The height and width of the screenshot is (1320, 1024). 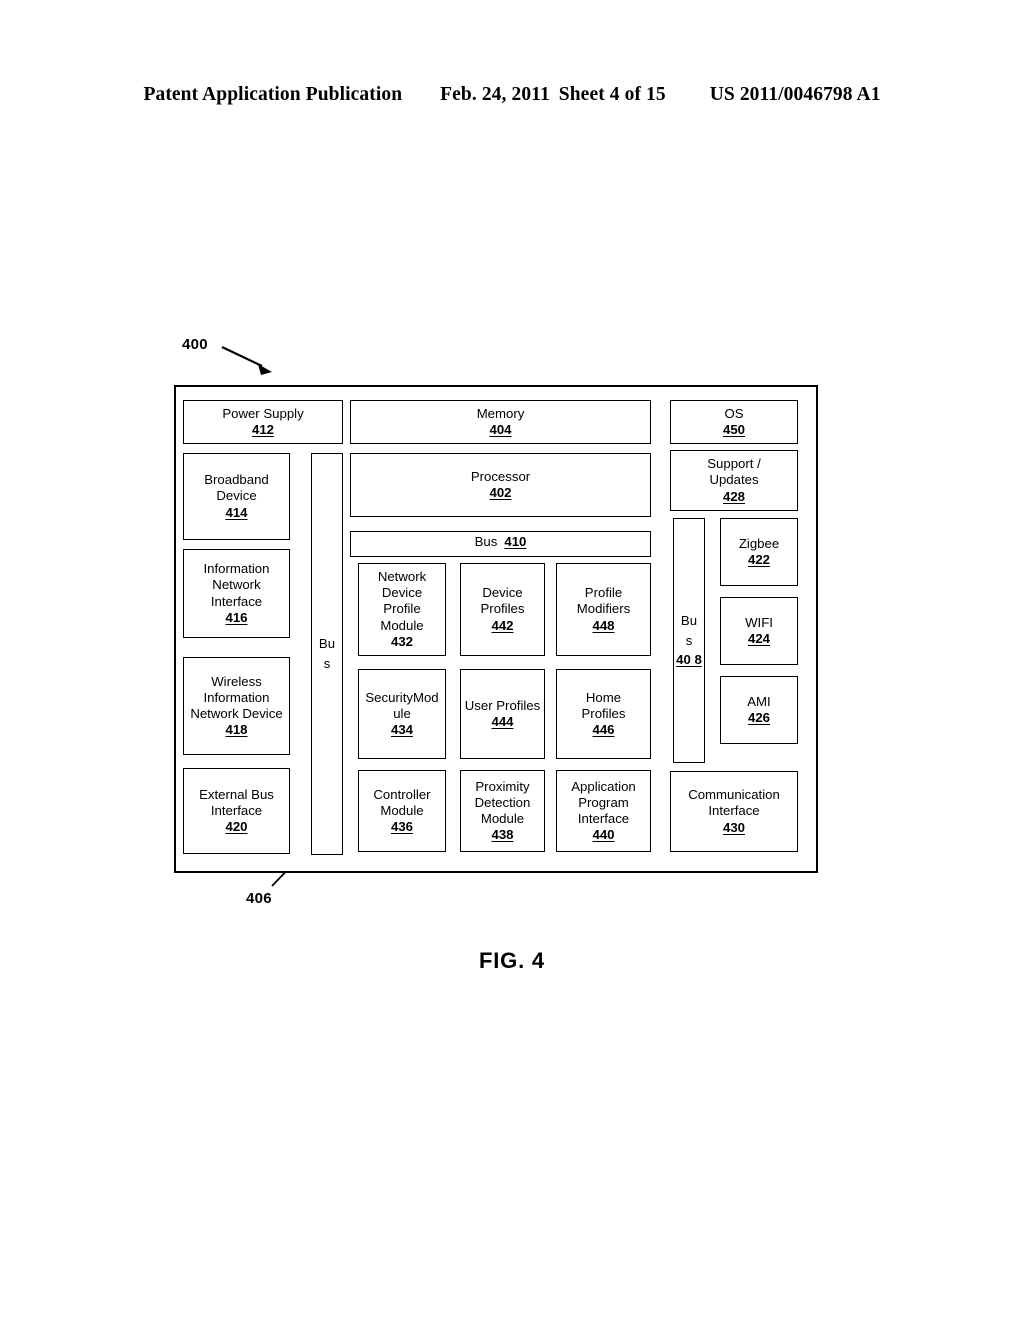 What do you see at coordinates (402, 705) in the screenshot?
I see `block-label: SecurityMod ule` at bounding box center [402, 705].